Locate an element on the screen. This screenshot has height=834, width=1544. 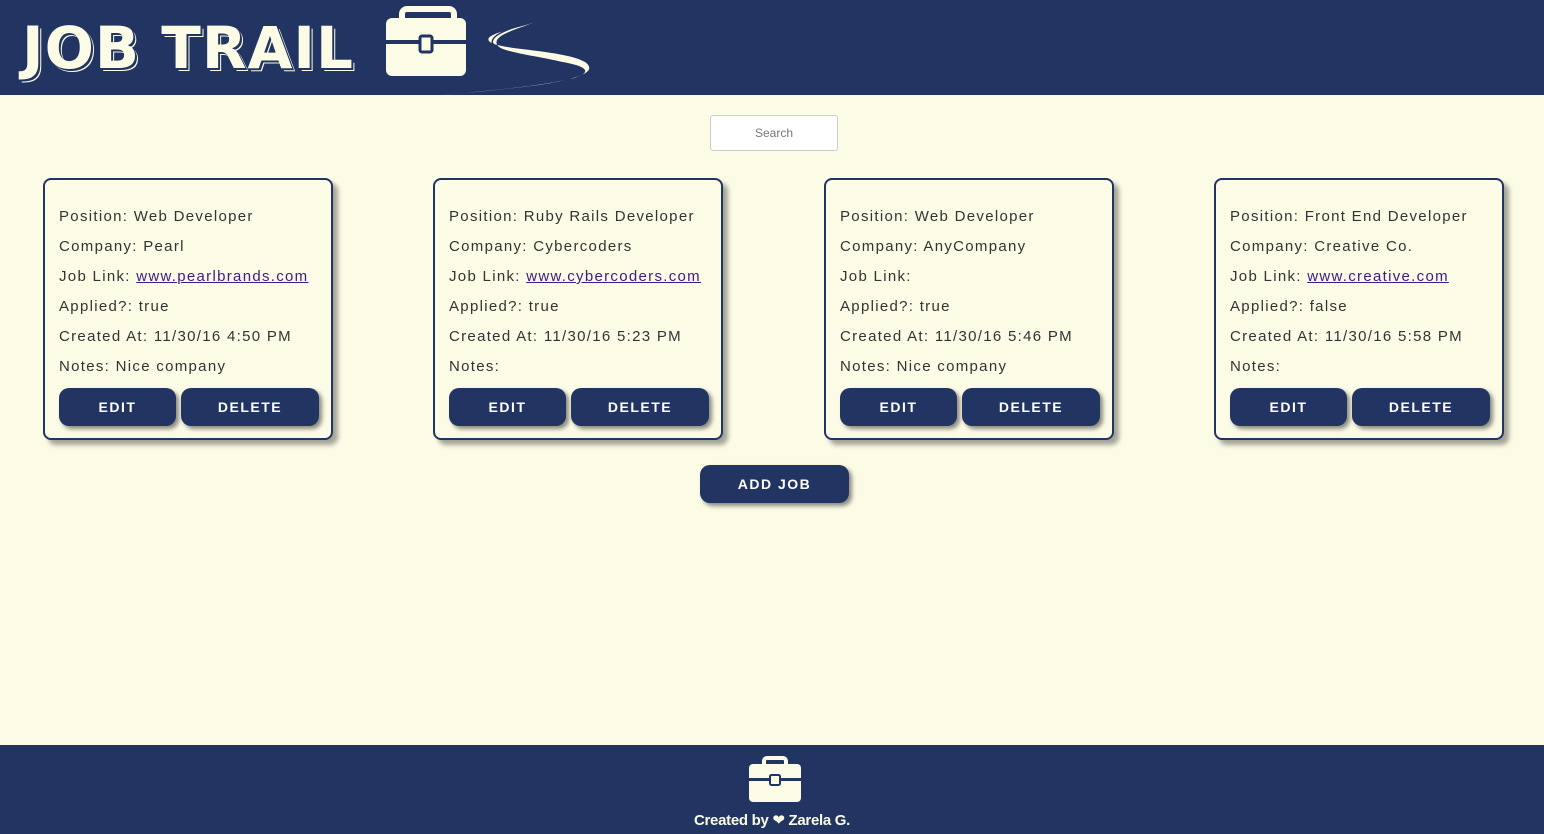
created-at-value: 11/30/16 4:50 PM is located at coordinates (222, 336).